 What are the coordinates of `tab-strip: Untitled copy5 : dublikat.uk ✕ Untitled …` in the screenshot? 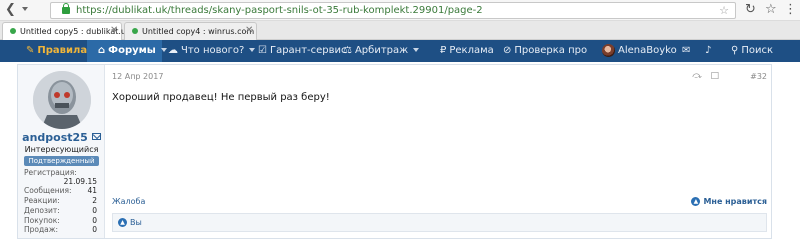 It's located at (400, 30).